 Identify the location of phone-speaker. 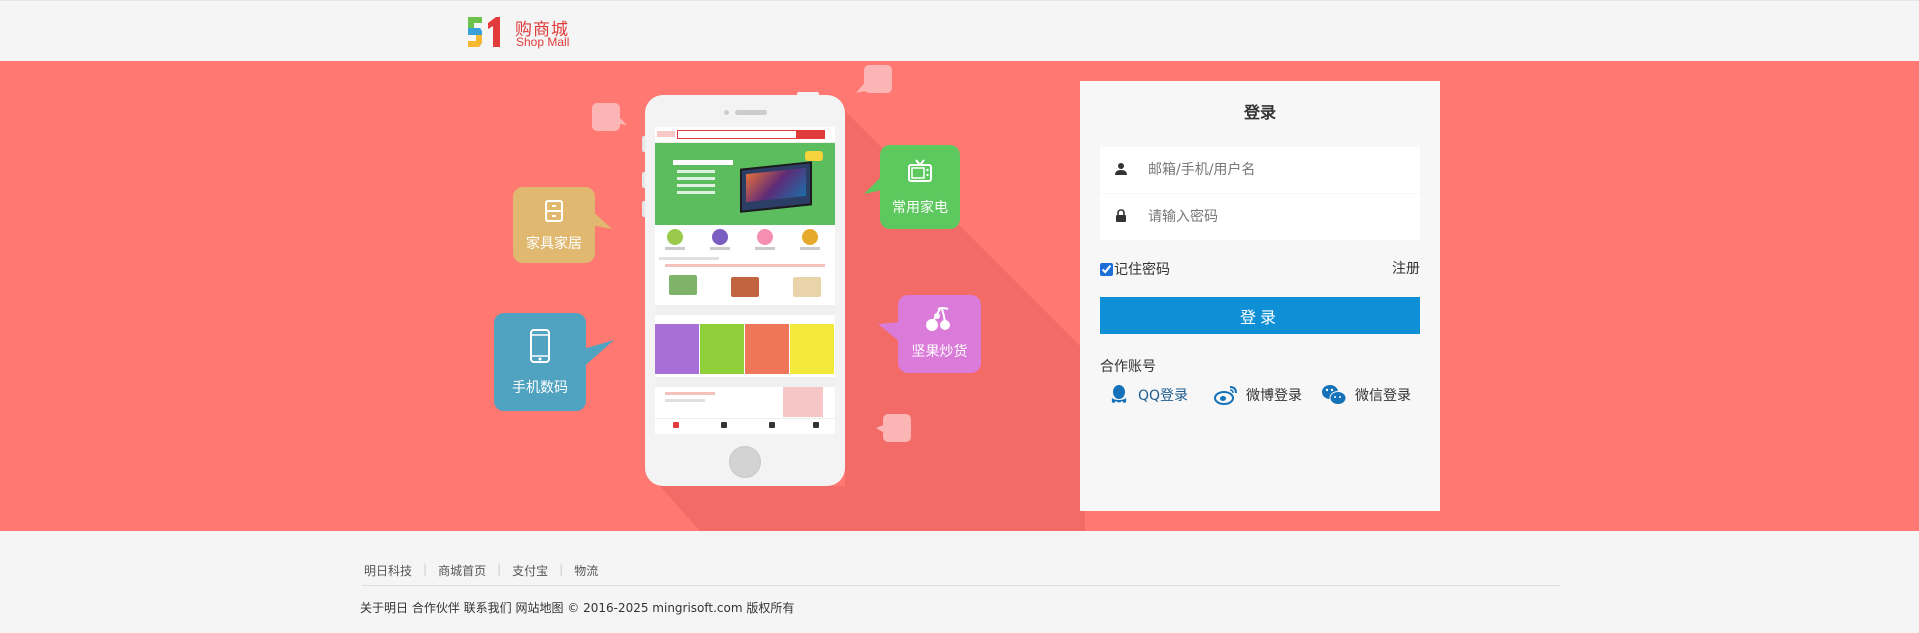
(751, 112).